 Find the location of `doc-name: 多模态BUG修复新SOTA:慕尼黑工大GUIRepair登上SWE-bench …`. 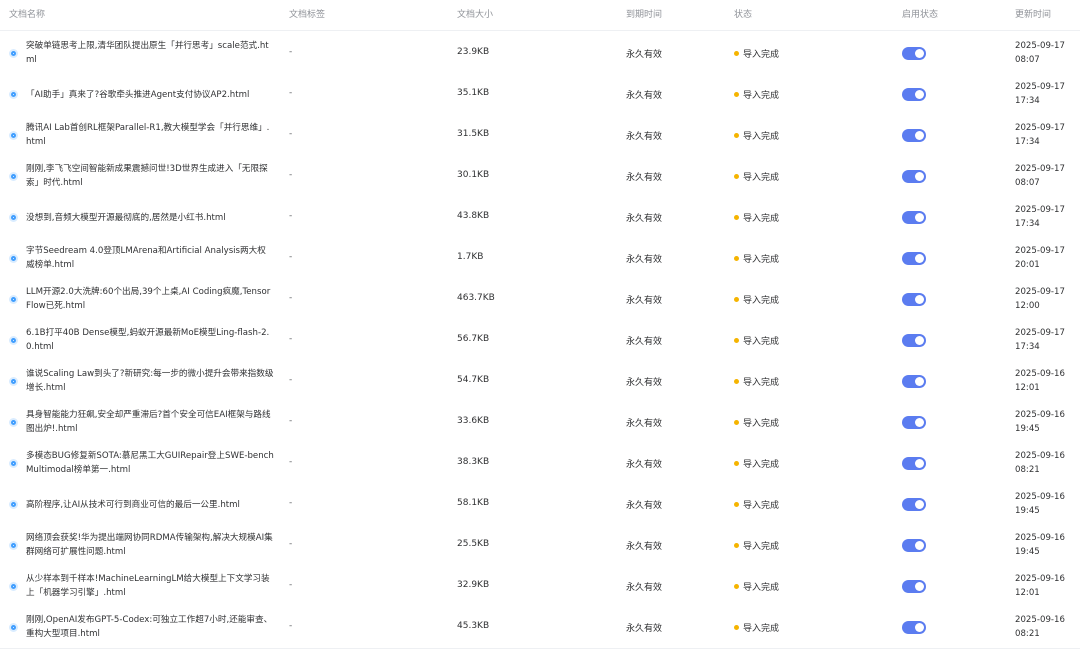

doc-name: 多模态BUG修复新SOTA:慕尼黑工大GUIRepair登上SWE-bench … is located at coordinates (150, 463).